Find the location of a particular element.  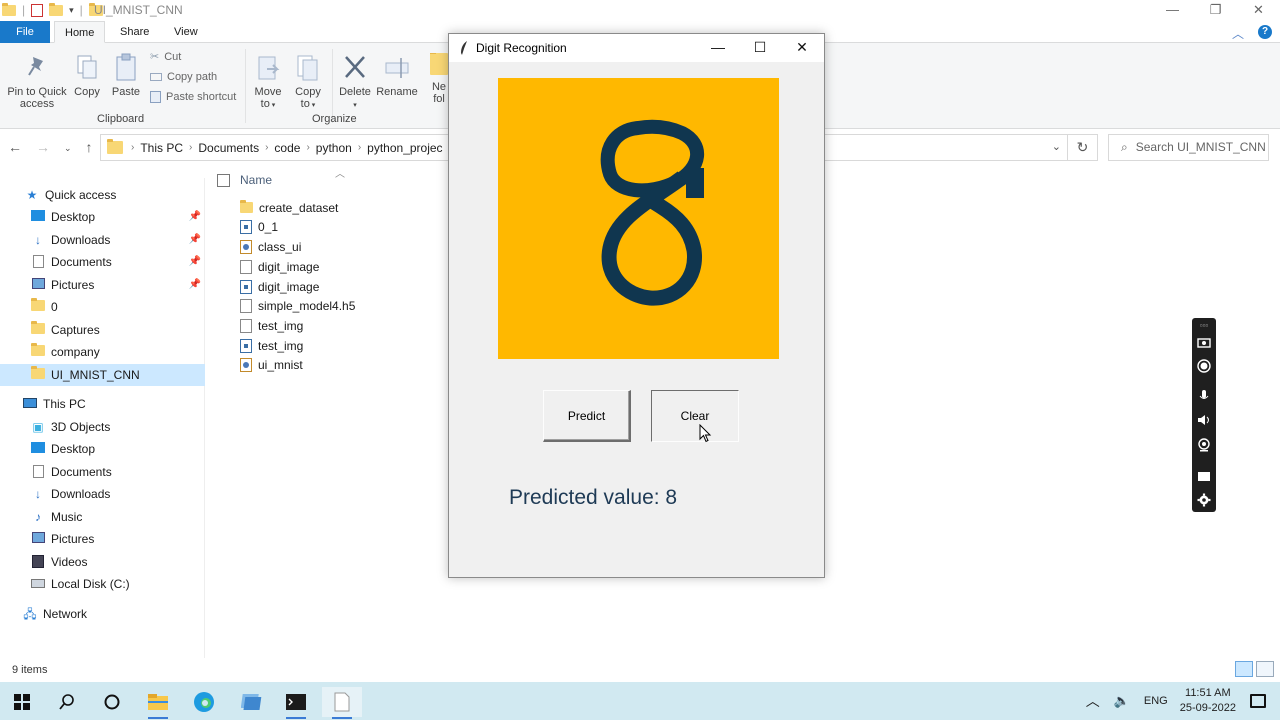

minimize-button: — is located at coordinates (1172, 10).